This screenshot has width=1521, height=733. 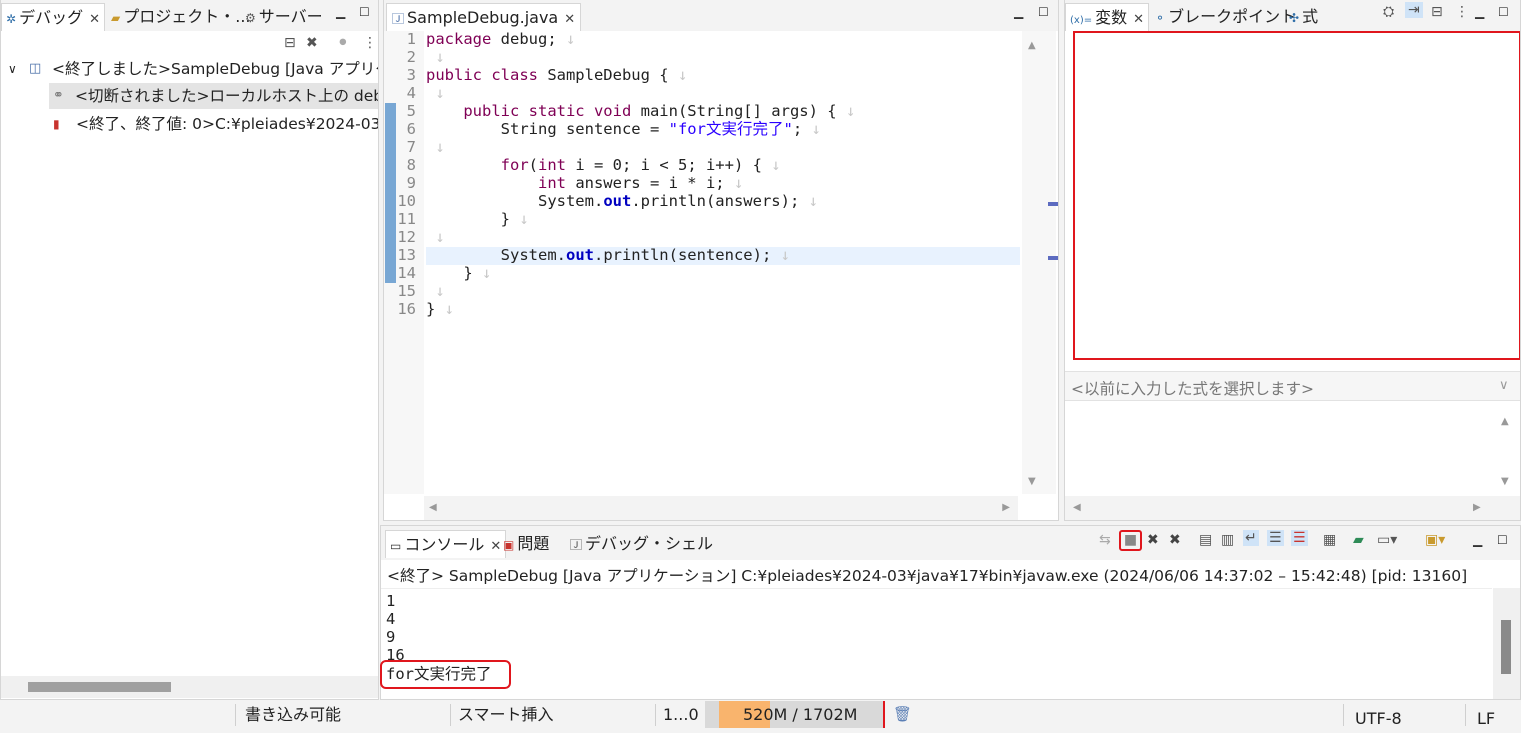 What do you see at coordinates (293, 714) in the screenshot?
I see `status-writable: 書き込み可能` at bounding box center [293, 714].